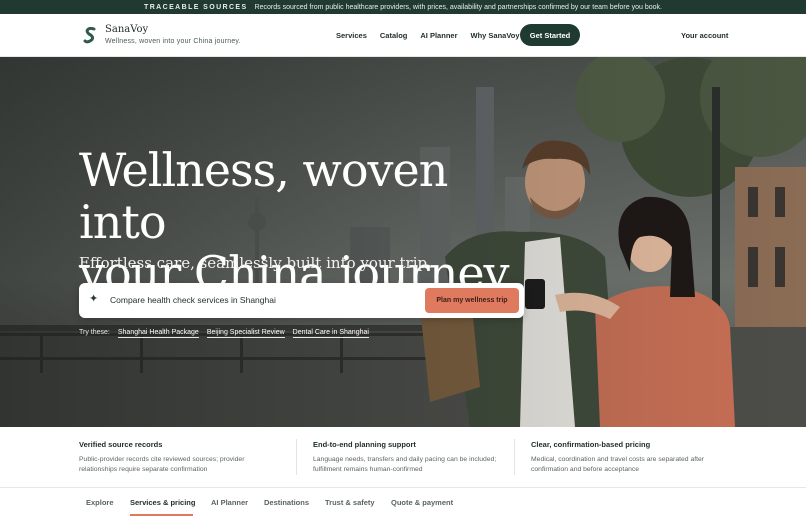 This screenshot has height=517, width=806. What do you see at coordinates (438, 35) in the screenshot?
I see `nav-ai-planner: AI Planner` at bounding box center [438, 35].